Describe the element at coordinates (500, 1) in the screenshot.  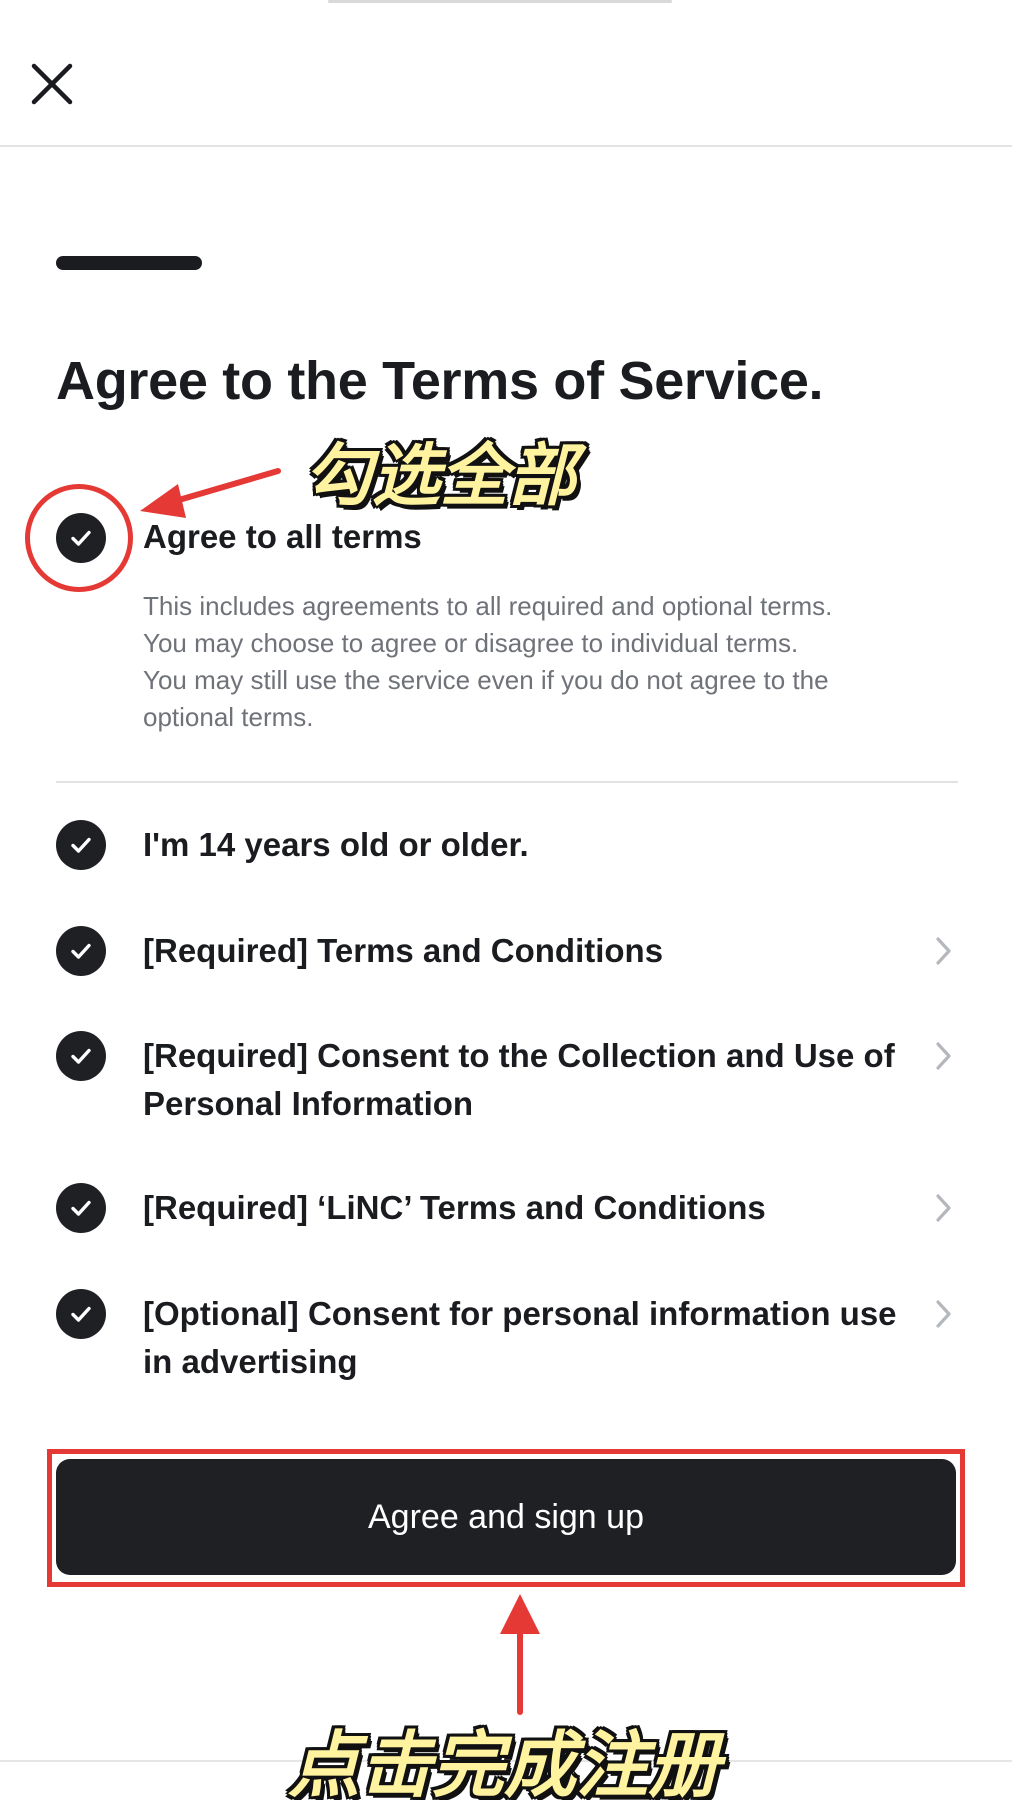
I see `sheet-handle` at that location.